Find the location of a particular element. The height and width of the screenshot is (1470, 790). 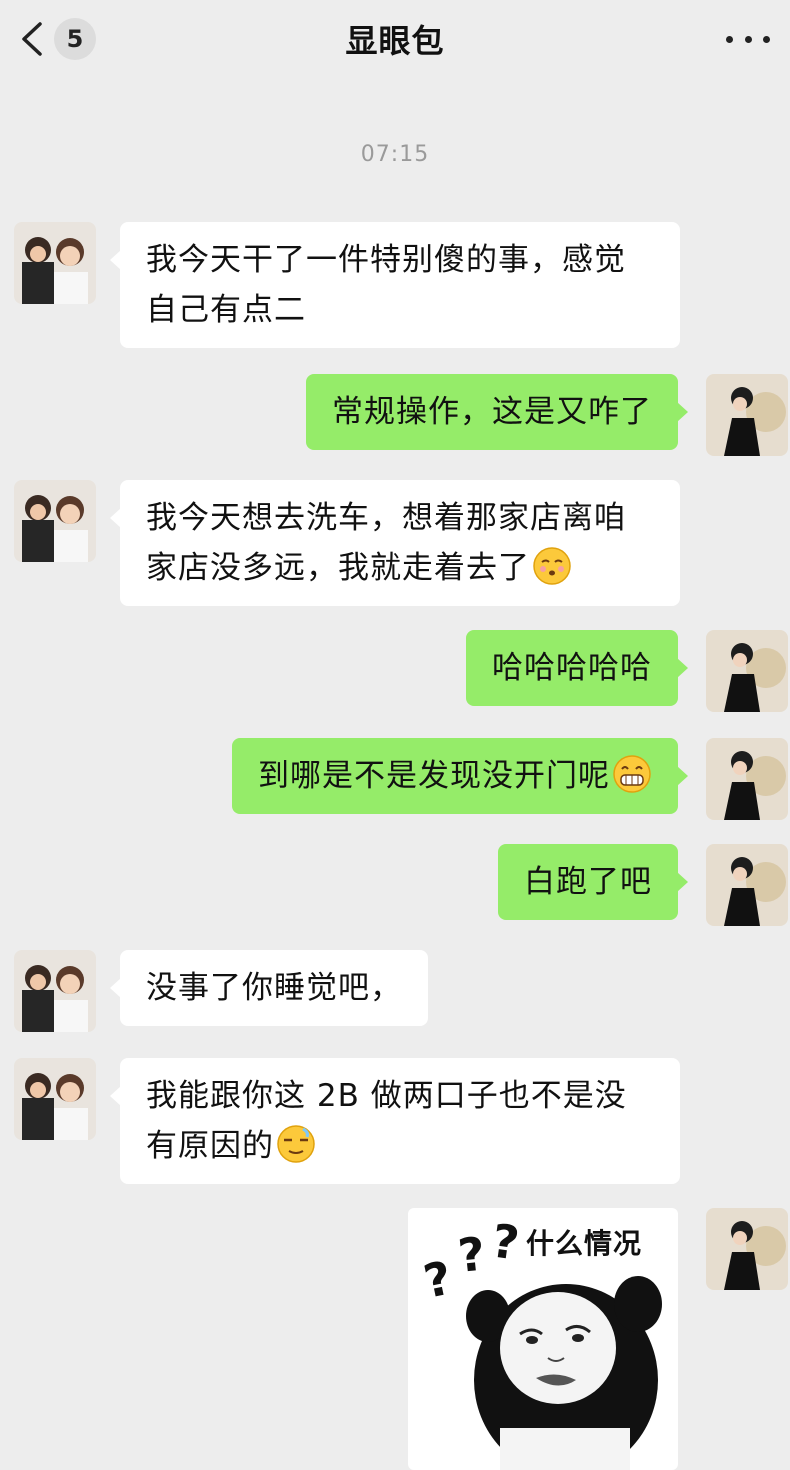

message-bubble-incoming: 我今天干了一件特别傻的事，感觉 自己有点二 is located at coordinates (395, 285).